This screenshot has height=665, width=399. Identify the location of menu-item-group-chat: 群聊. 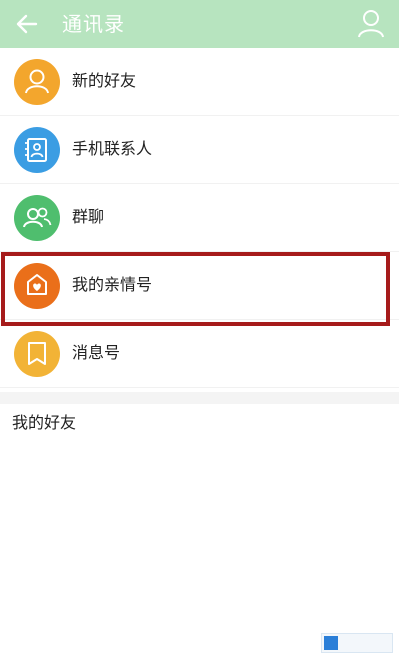
(199, 218).